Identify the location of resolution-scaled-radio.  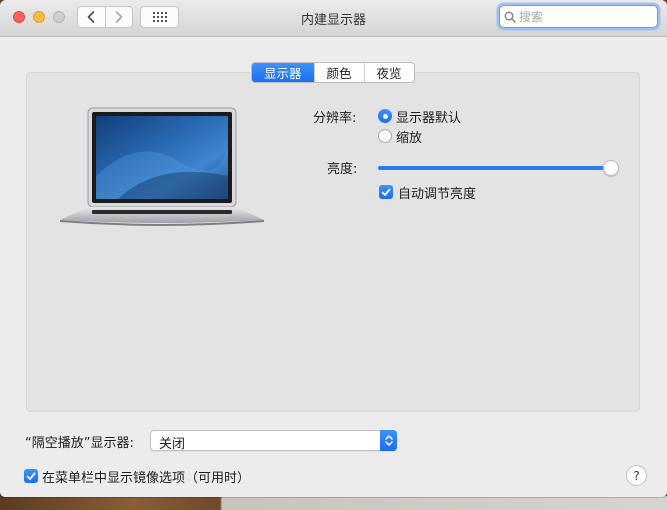
(385, 136).